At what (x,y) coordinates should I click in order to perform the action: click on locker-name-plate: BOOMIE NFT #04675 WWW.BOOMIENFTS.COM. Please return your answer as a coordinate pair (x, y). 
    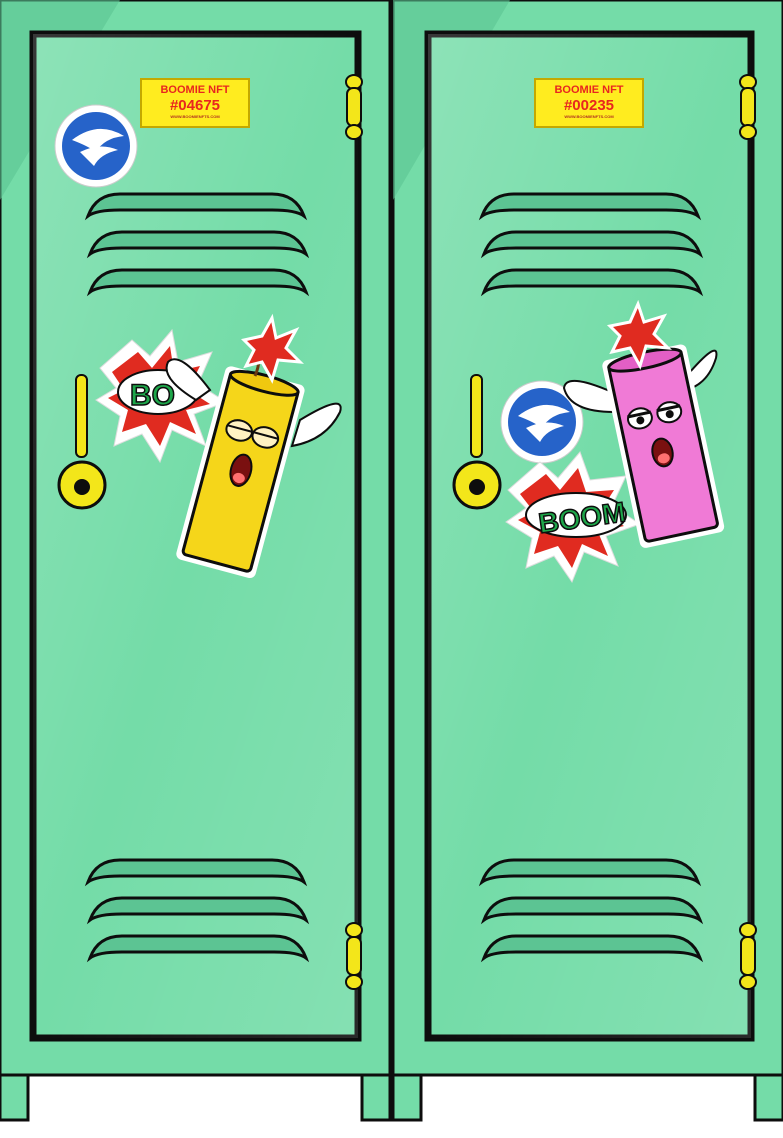
    Looking at the image, I should click on (195, 103).